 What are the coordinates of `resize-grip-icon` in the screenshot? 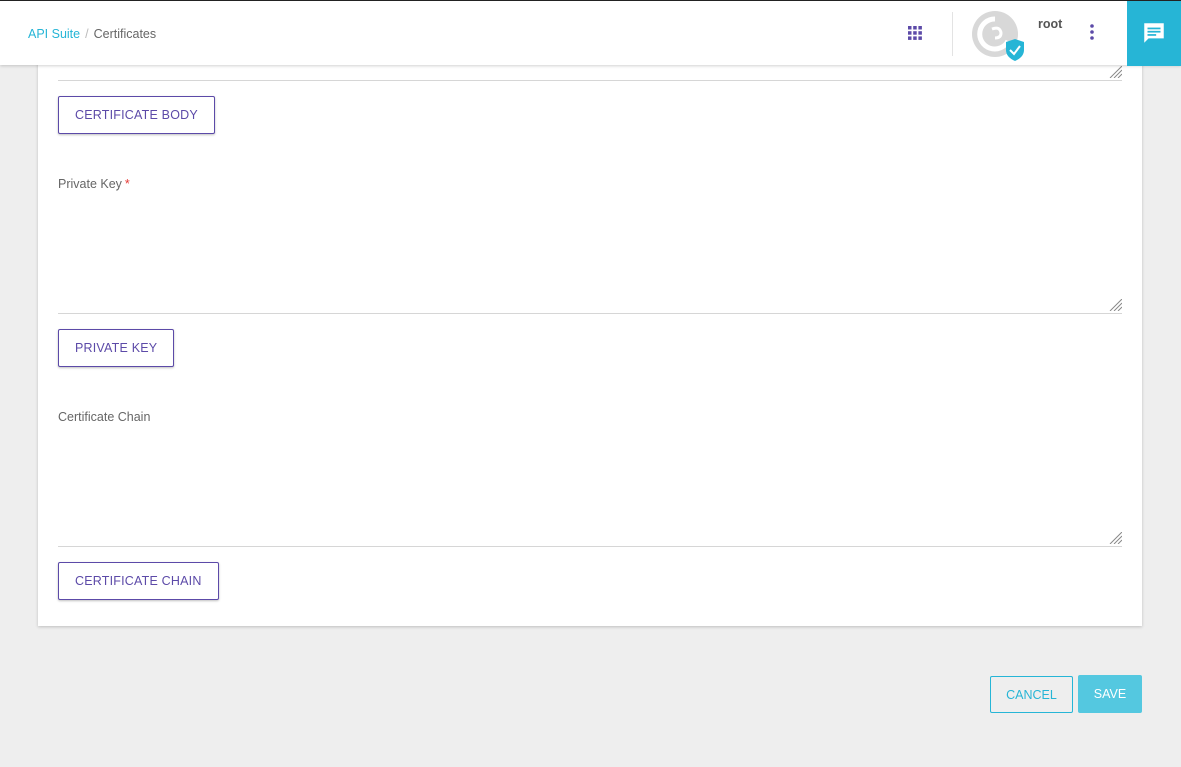 It's located at (1115, 72).